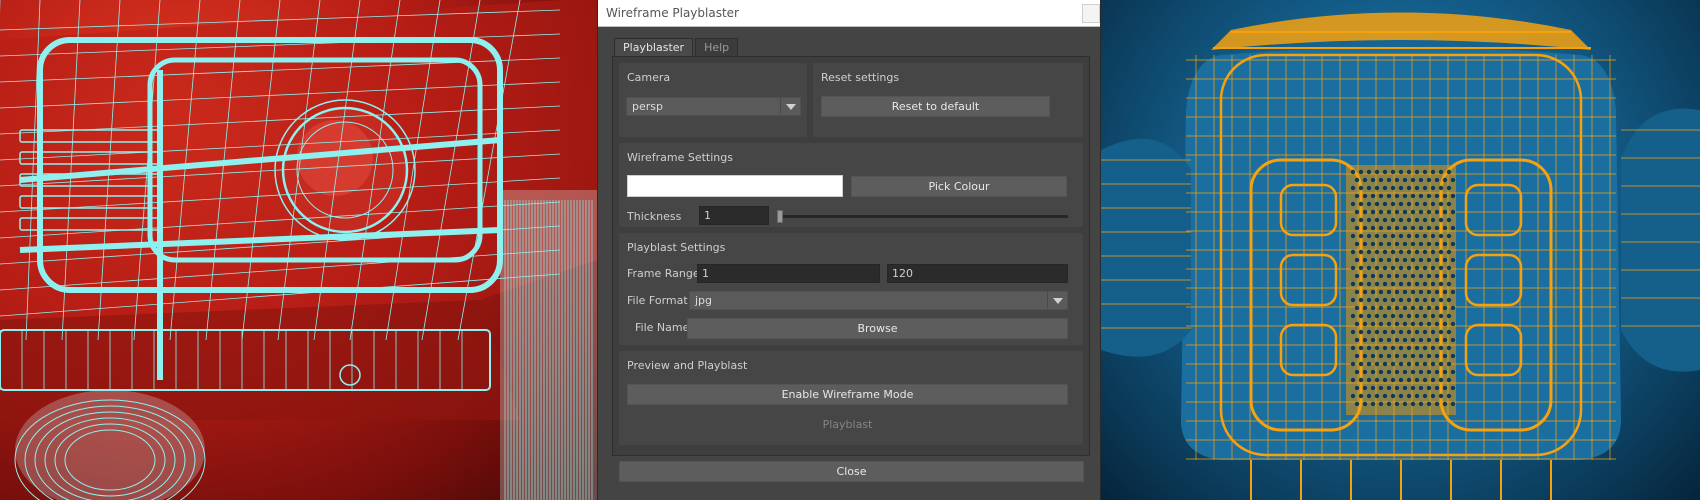  Describe the element at coordinates (713, 106) in the screenshot. I see `camera-select: persp` at that location.